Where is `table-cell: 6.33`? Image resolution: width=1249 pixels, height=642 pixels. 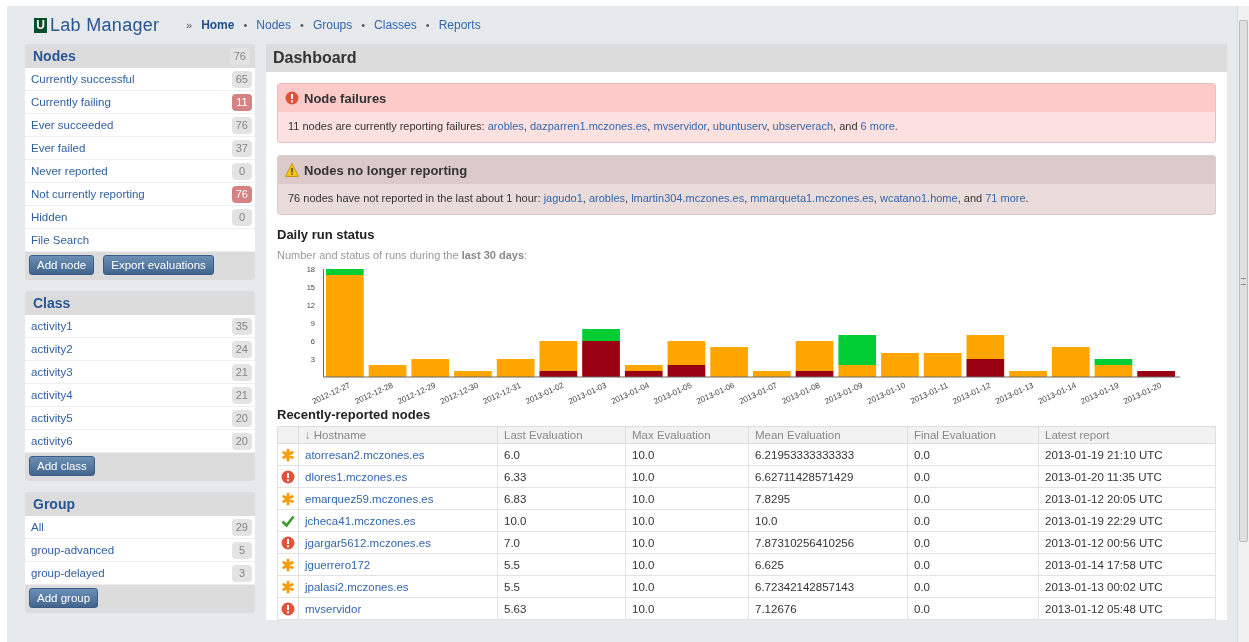
table-cell: 6.33 is located at coordinates (561, 476).